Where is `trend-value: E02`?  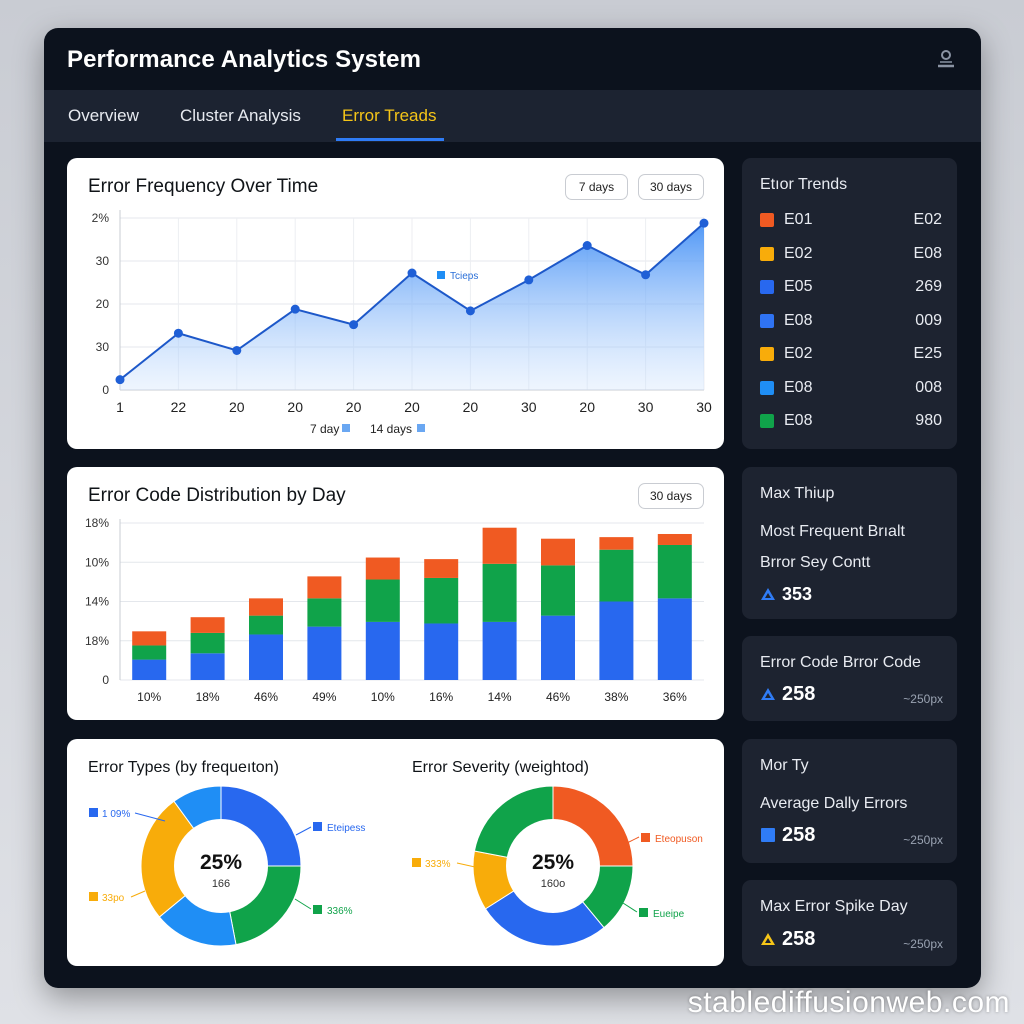
trend-value: E02 is located at coordinates (927, 219).